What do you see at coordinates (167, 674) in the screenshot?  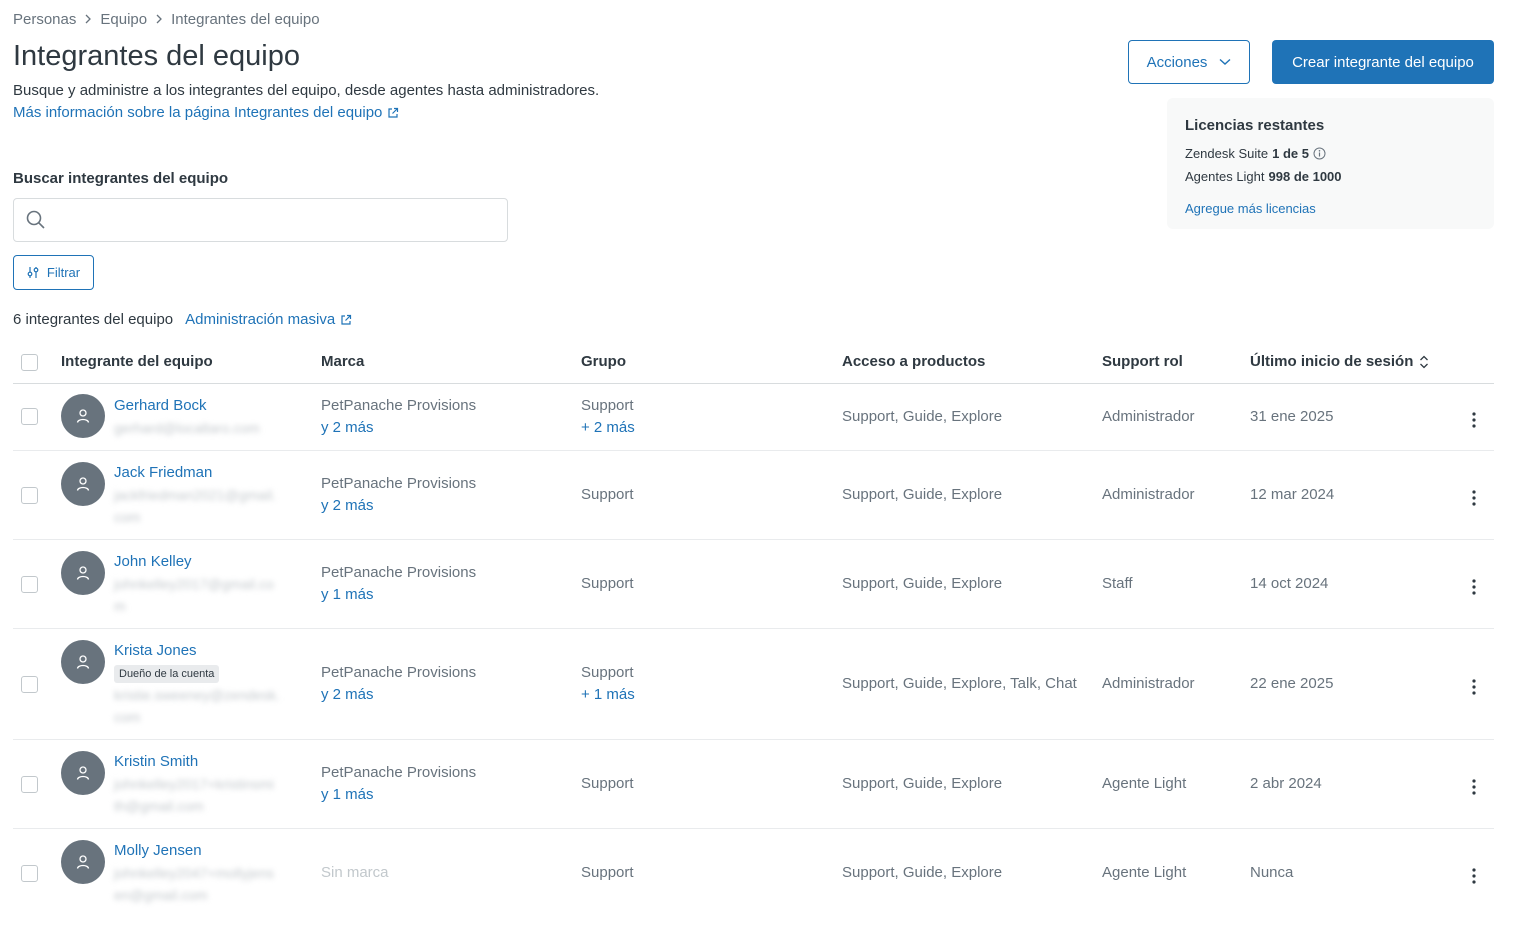 I see `account-owner-badge: Dueño de la cuenta` at bounding box center [167, 674].